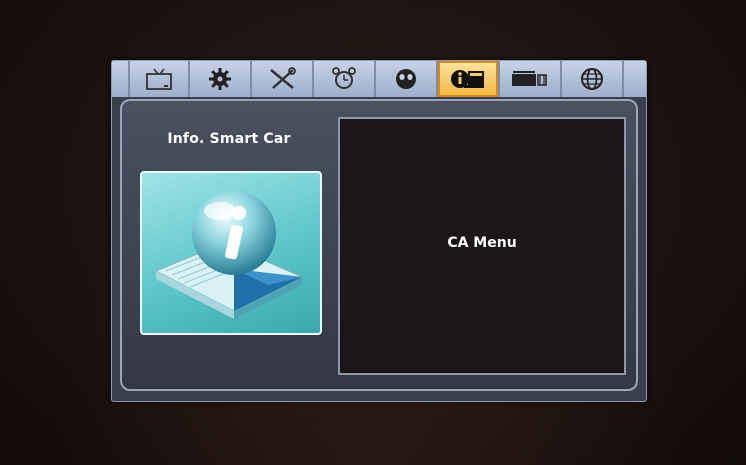  Describe the element at coordinates (231, 262) in the screenshot. I see `info-book-icon` at that location.